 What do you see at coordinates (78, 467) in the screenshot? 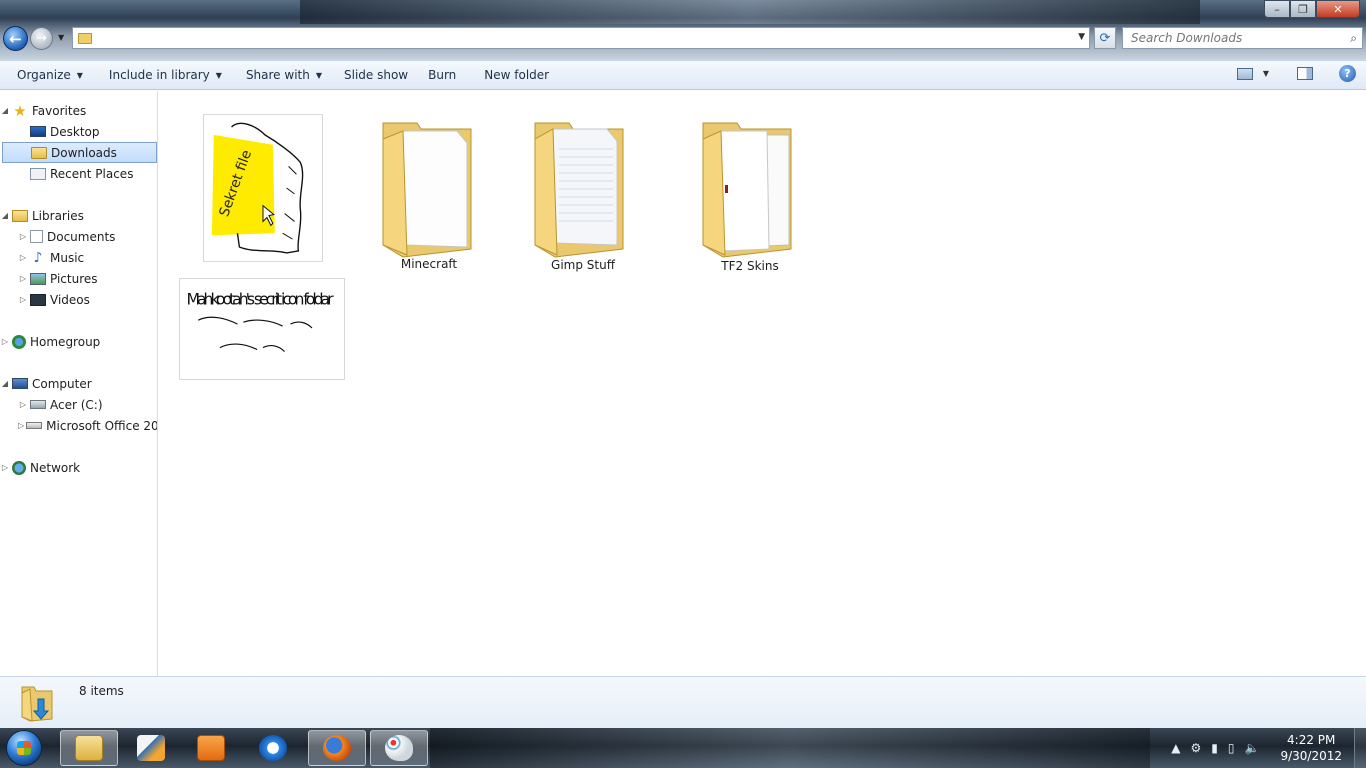
I see `nav-network: ▷ Network` at bounding box center [78, 467].